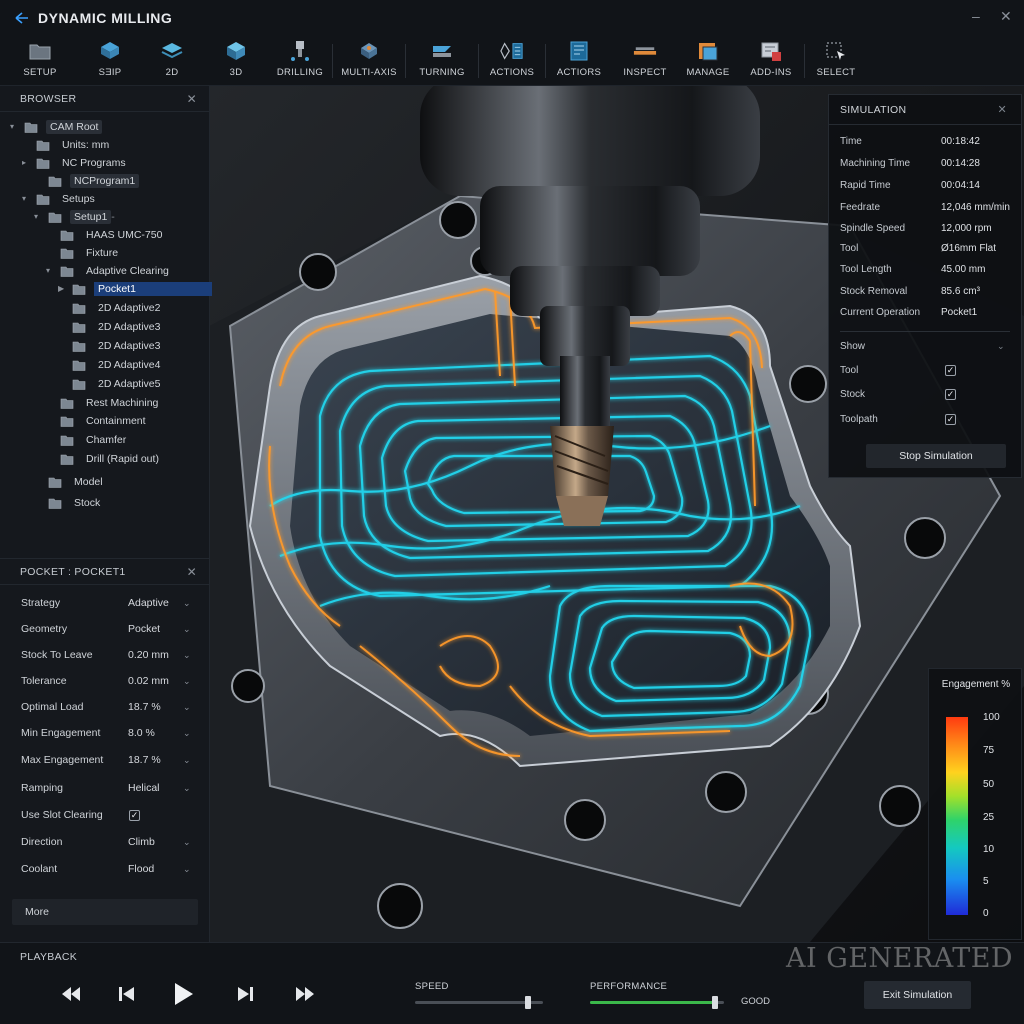 The width and height of the screenshot is (1024, 1024). What do you see at coordinates (144, 788) in the screenshot?
I see `pocket-param-value: Helical` at bounding box center [144, 788].